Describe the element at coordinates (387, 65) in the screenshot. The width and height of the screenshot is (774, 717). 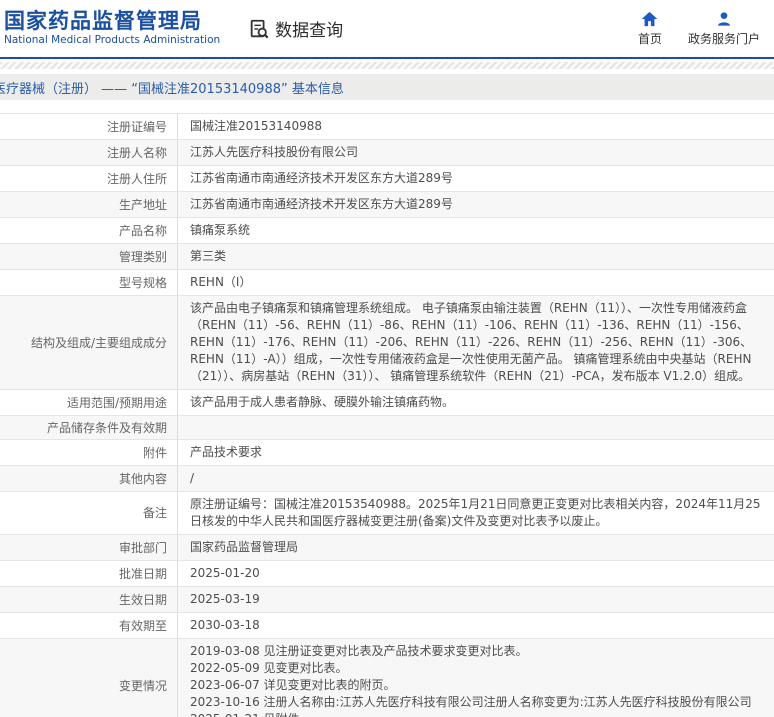
I see `striped-band` at that location.